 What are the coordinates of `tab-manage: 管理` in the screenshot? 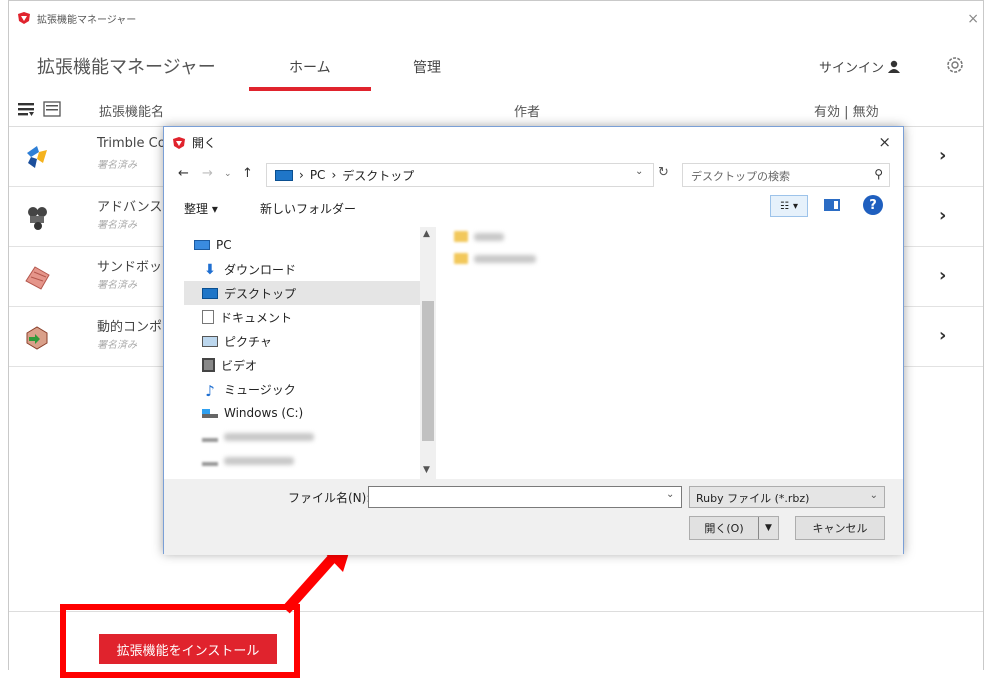 It's located at (427, 67).